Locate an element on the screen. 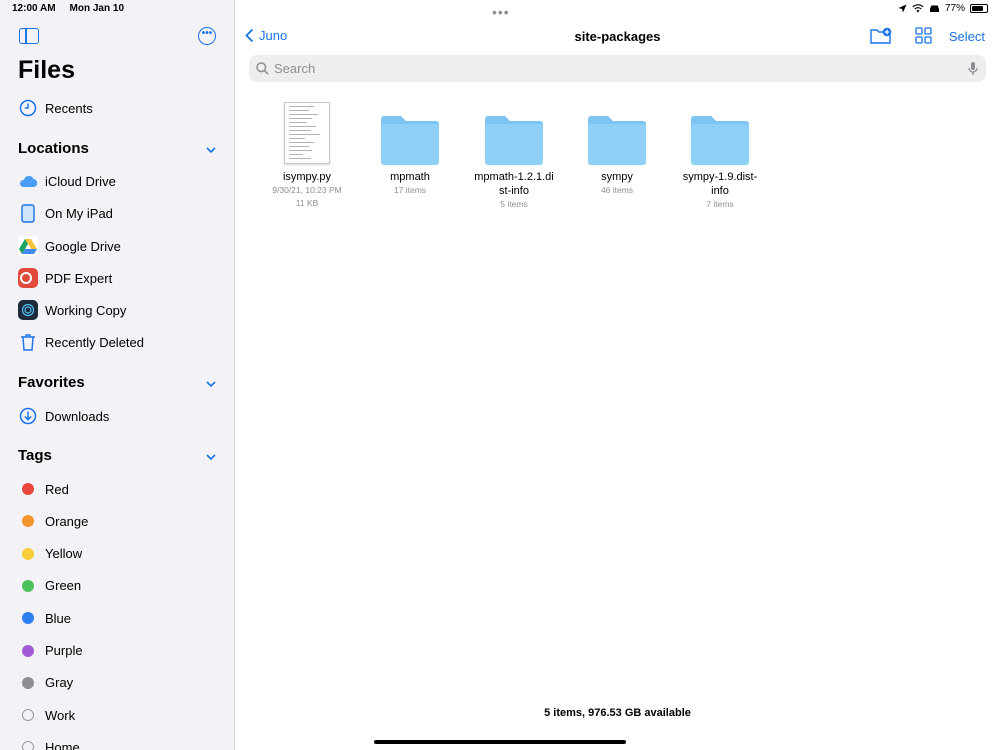 This screenshot has width=1000, height=750. item-name-continued: st-info is located at coordinates (514, 191).